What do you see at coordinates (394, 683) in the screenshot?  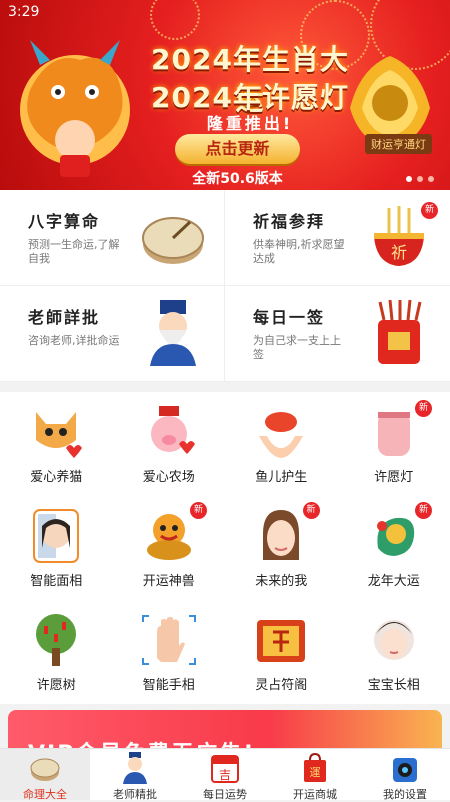 I see `tile-label: 宝宝长相` at bounding box center [394, 683].